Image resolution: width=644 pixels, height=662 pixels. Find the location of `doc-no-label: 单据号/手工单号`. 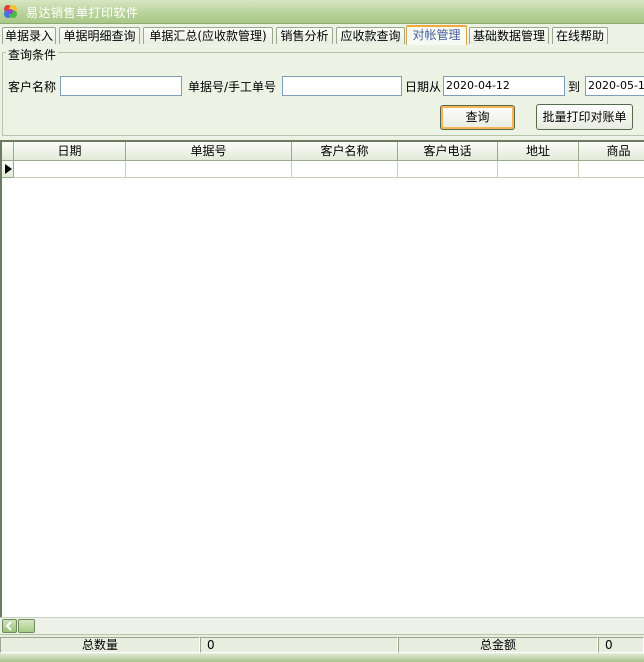

doc-no-label: 单据号/手工单号 is located at coordinates (232, 87).